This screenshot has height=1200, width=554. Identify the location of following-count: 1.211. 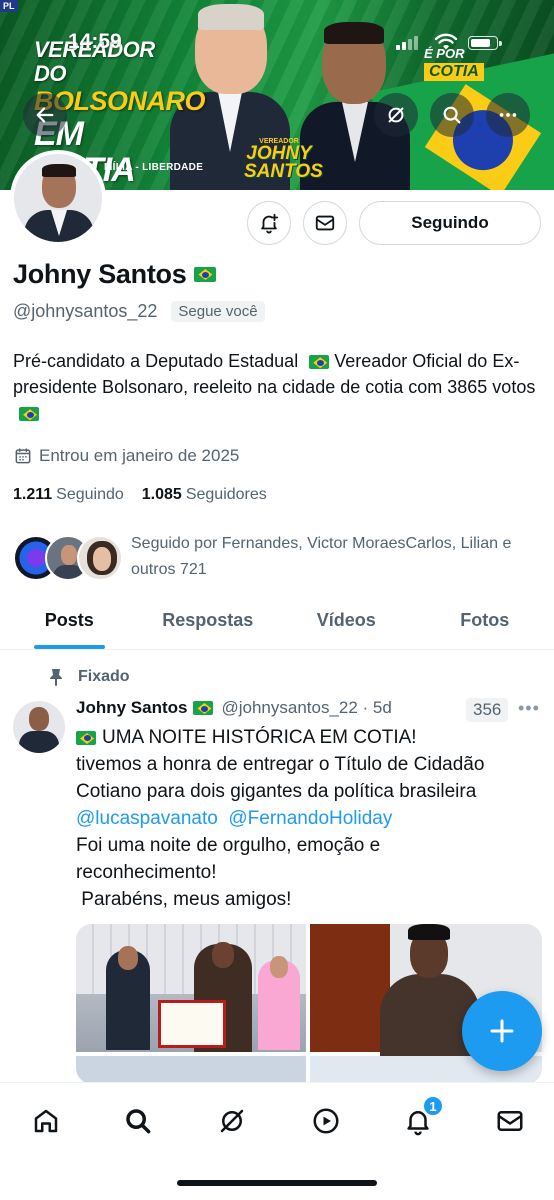
(33, 494).